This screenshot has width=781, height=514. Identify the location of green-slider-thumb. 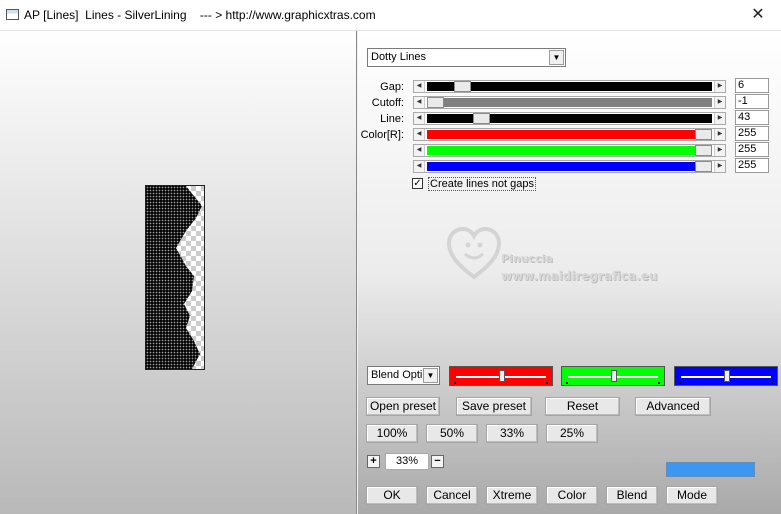
(703, 150).